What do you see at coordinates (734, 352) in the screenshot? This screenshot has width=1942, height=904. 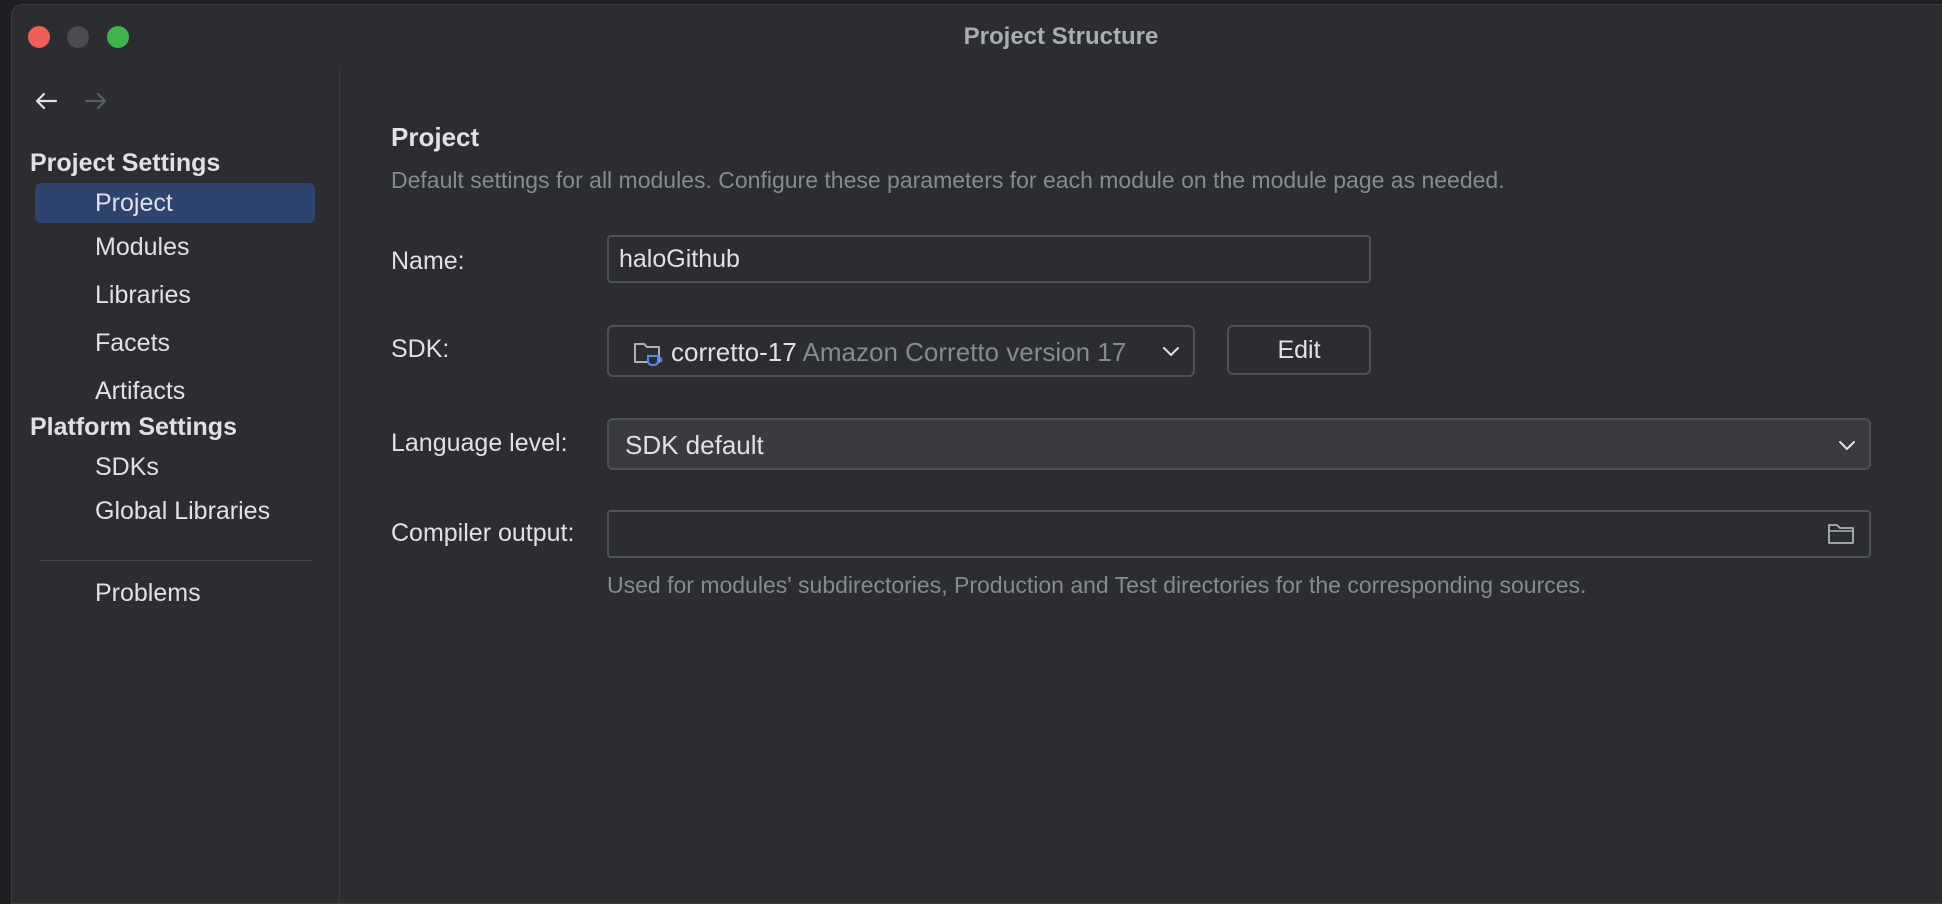 I see `sdk-name: corretto-17` at bounding box center [734, 352].